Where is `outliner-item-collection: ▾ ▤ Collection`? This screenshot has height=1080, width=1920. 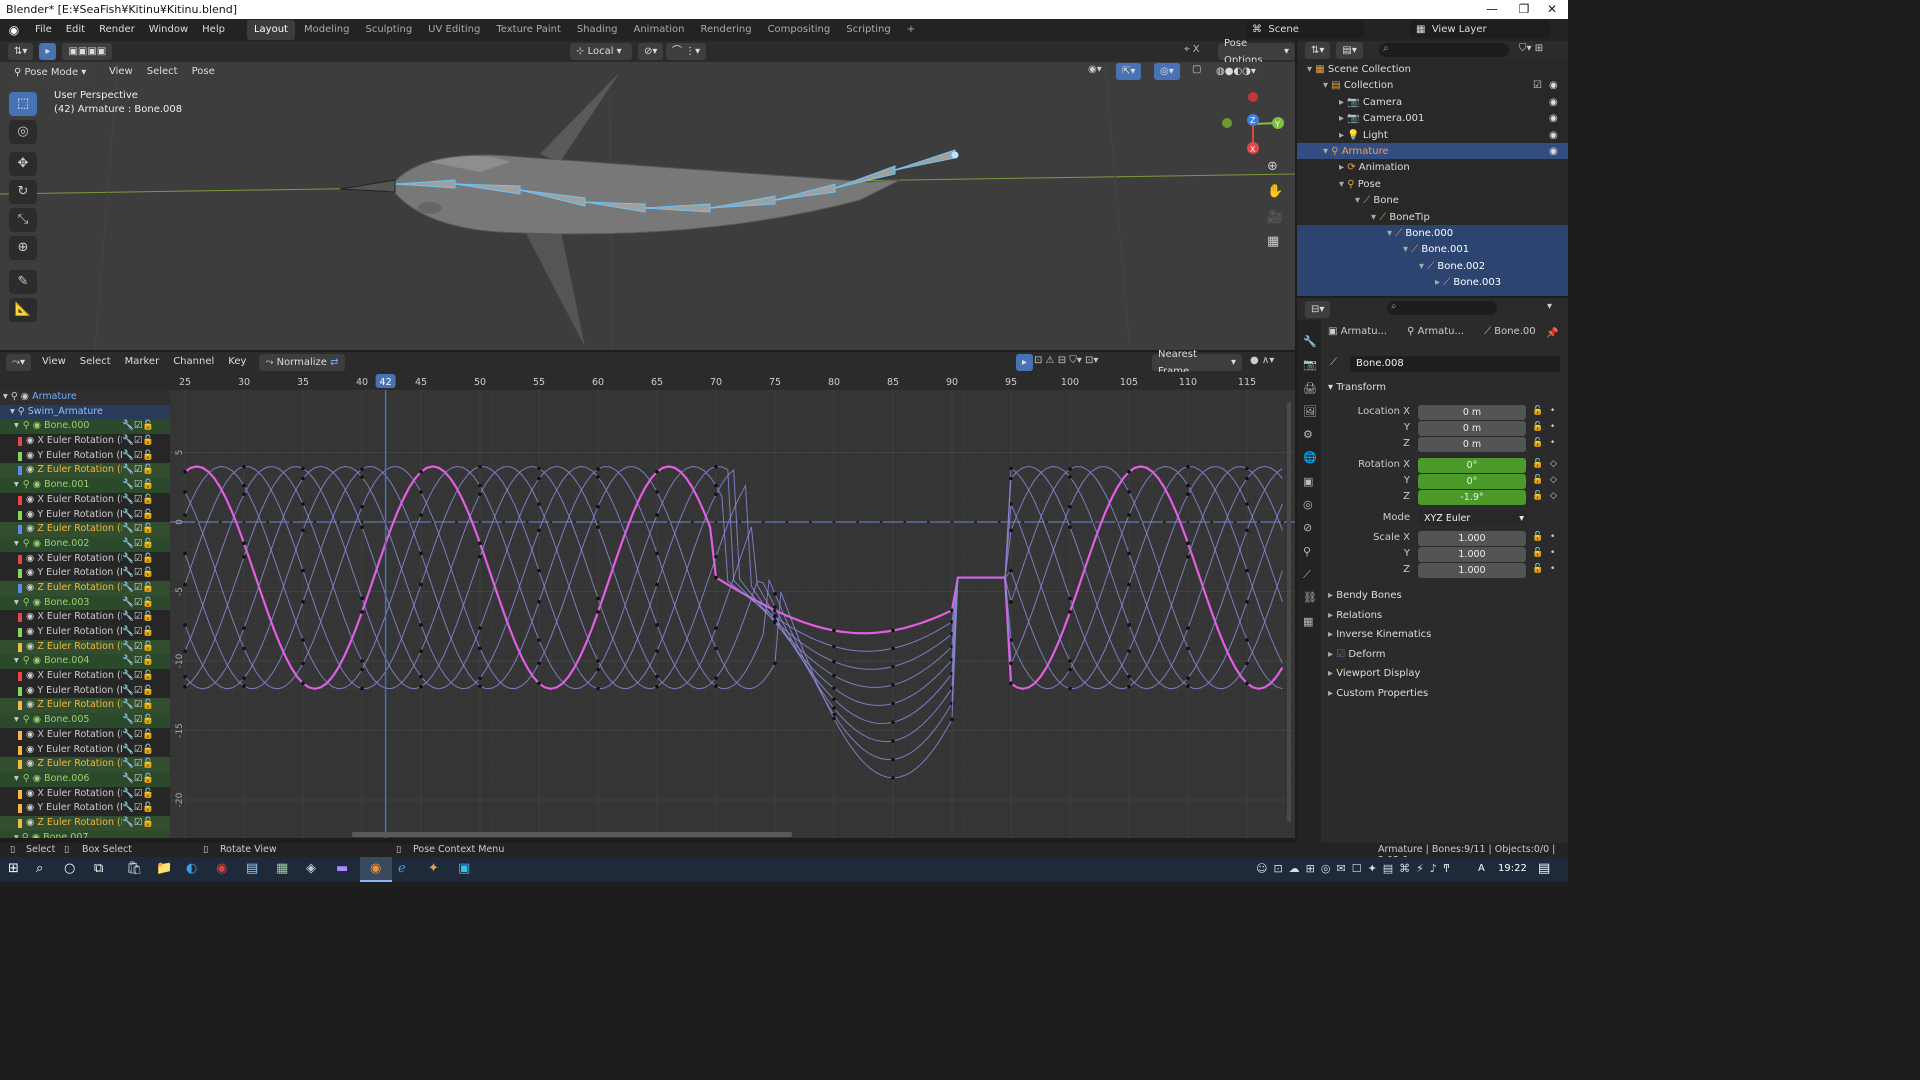
outliner-item-collection: ▾ ▤ Collection is located at coordinates (1358, 86).